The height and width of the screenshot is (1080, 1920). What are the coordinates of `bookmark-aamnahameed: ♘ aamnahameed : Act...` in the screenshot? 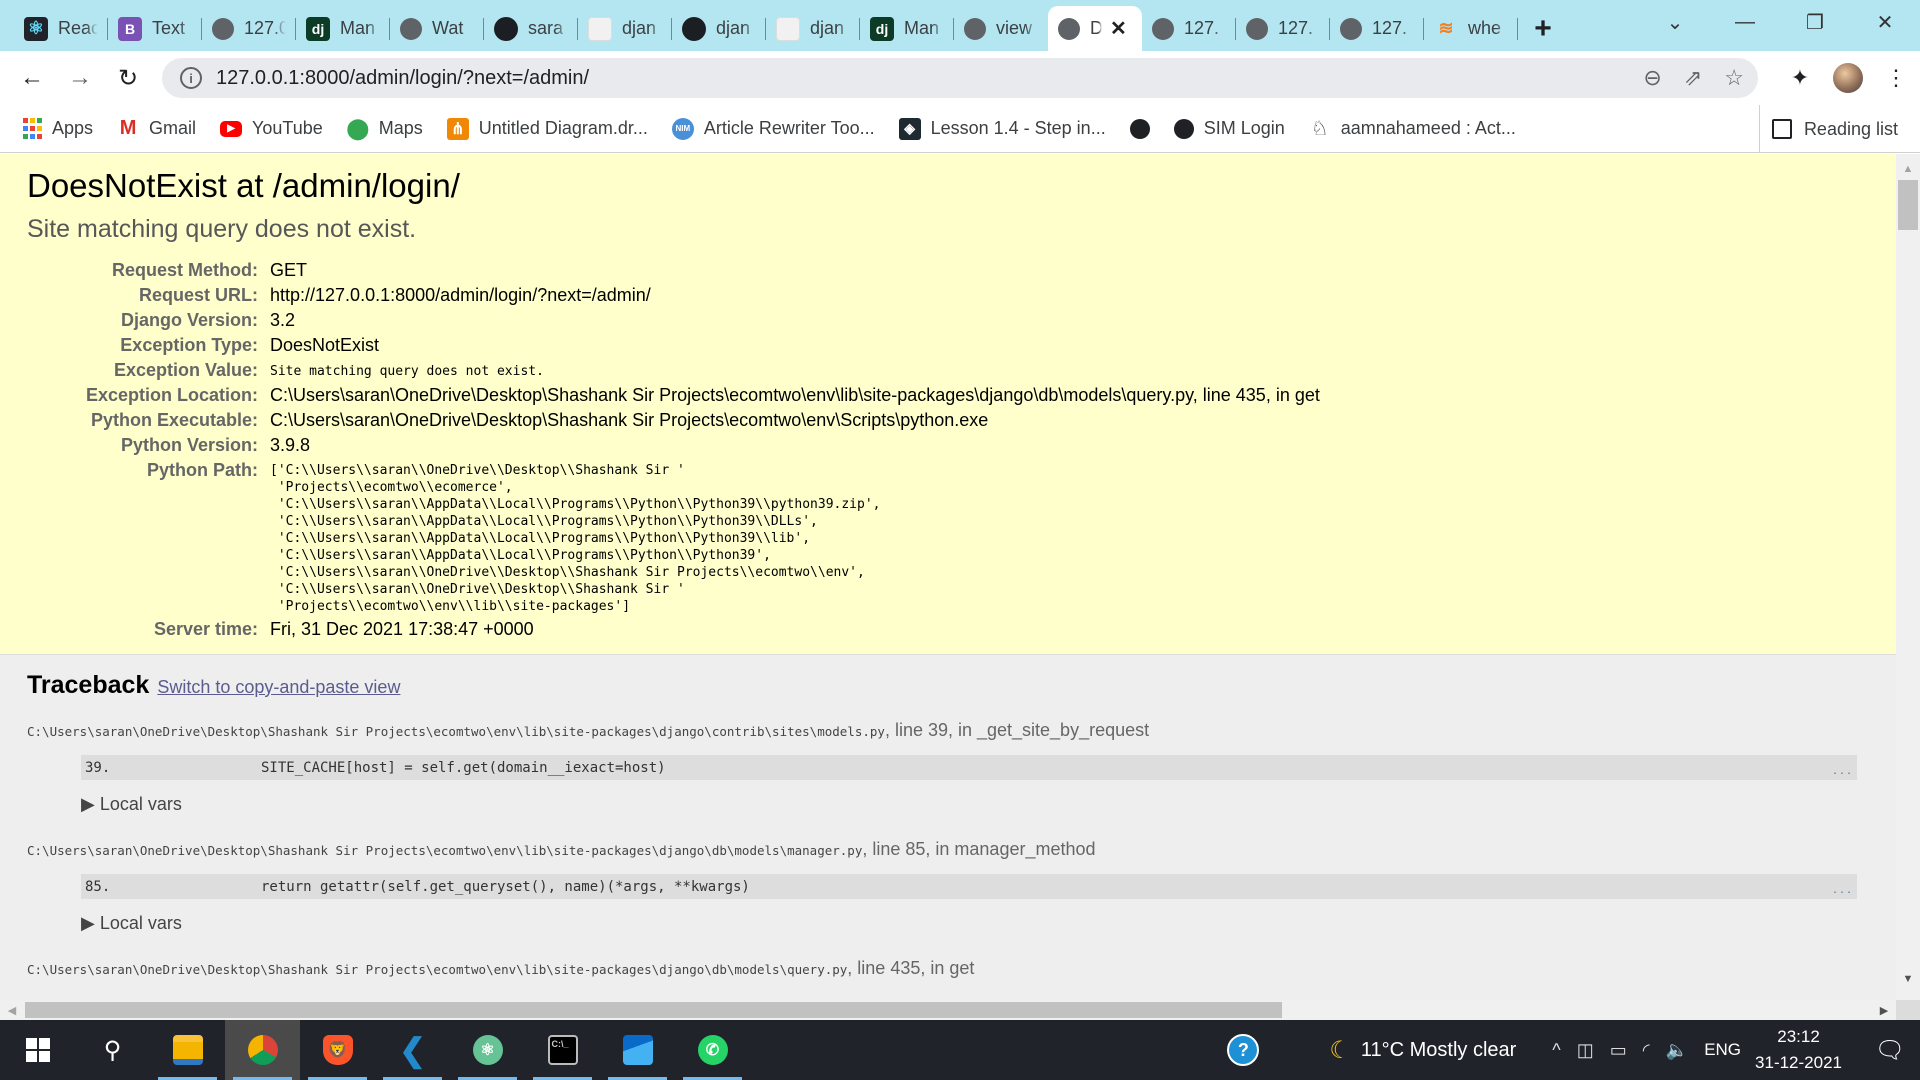 It's located at (1412, 129).